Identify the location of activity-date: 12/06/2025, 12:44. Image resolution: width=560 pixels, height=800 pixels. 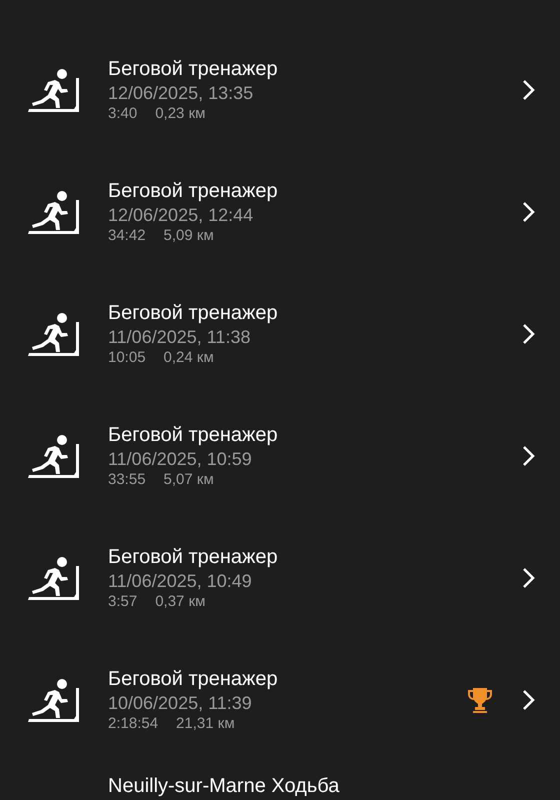
(181, 215).